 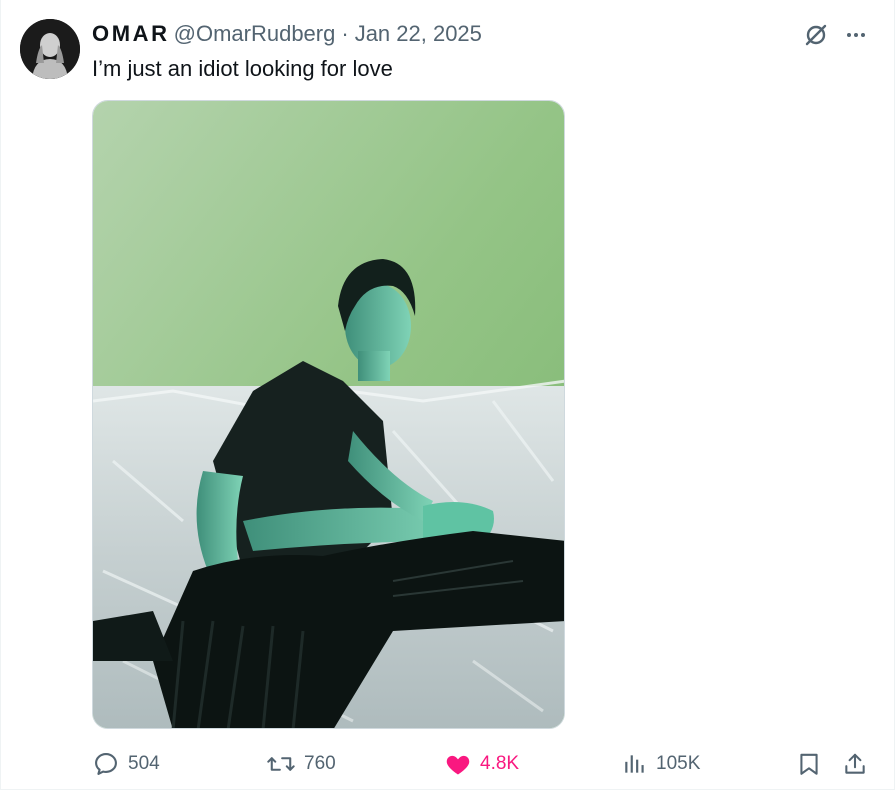 What do you see at coordinates (144, 763) in the screenshot?
I see `reply-count: 504` at bounding box center [144, 763].